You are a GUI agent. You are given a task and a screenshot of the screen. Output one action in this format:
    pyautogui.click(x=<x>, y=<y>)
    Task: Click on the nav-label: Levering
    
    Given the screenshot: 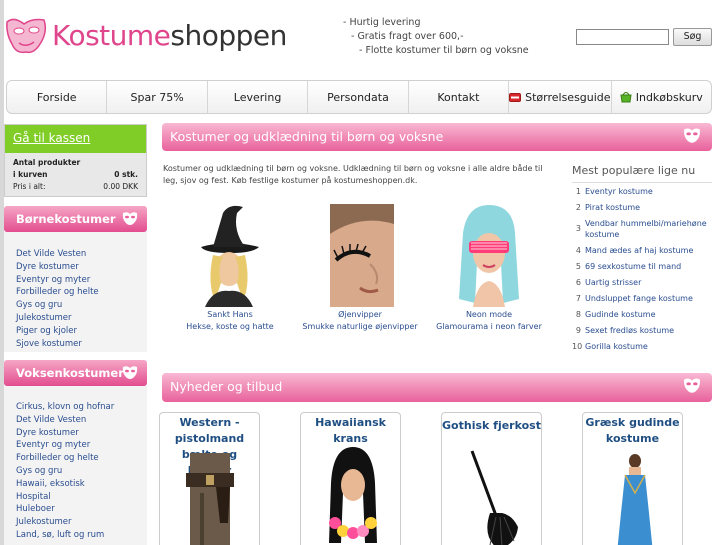 What is the action you would take?
    pyautogui.click(x=257, y=97)
    